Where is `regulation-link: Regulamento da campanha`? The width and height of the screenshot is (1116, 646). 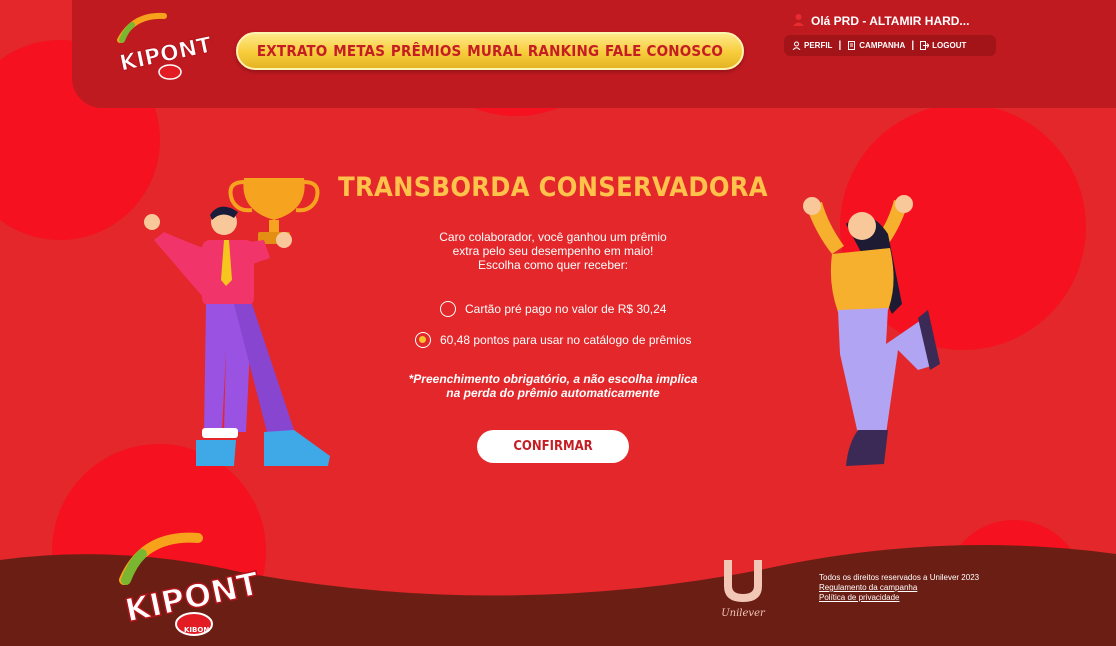 regulation-link: Regulamento da campanha is located at coordinates (899, 588).